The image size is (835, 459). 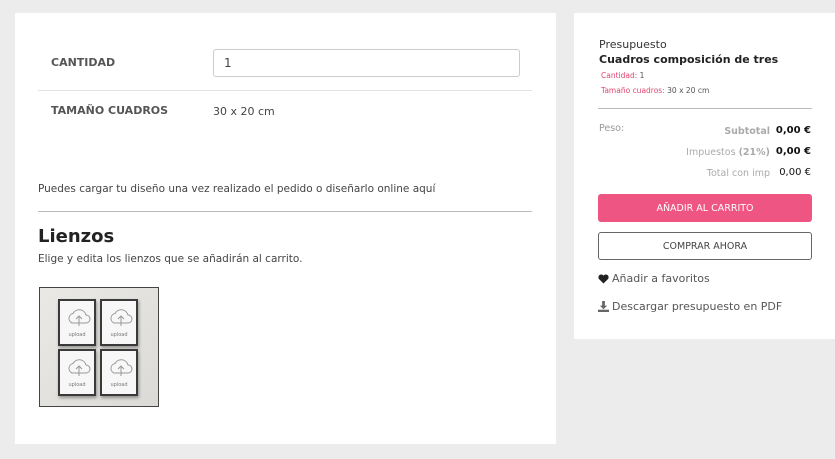 What do you see at coordinates (83, 62) in the screenshot?
I see `quantity-label: CANTIDAD` at bounding box center [83, 62].